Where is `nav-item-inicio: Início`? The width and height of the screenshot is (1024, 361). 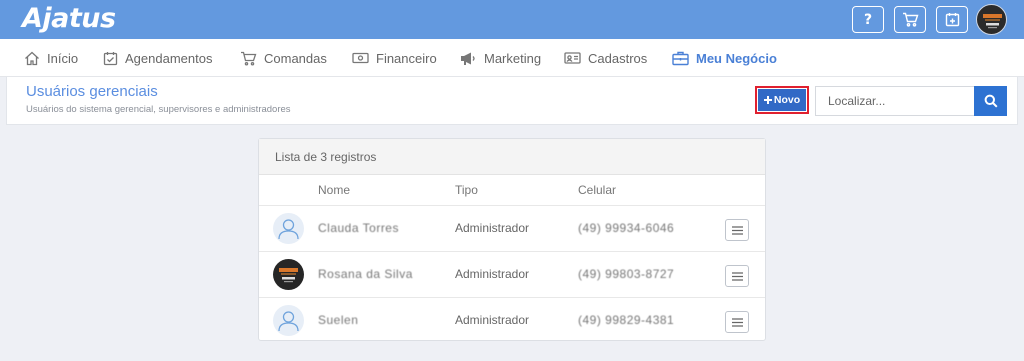 nav-item-inicio: Início is located at coordinates (51, 58).